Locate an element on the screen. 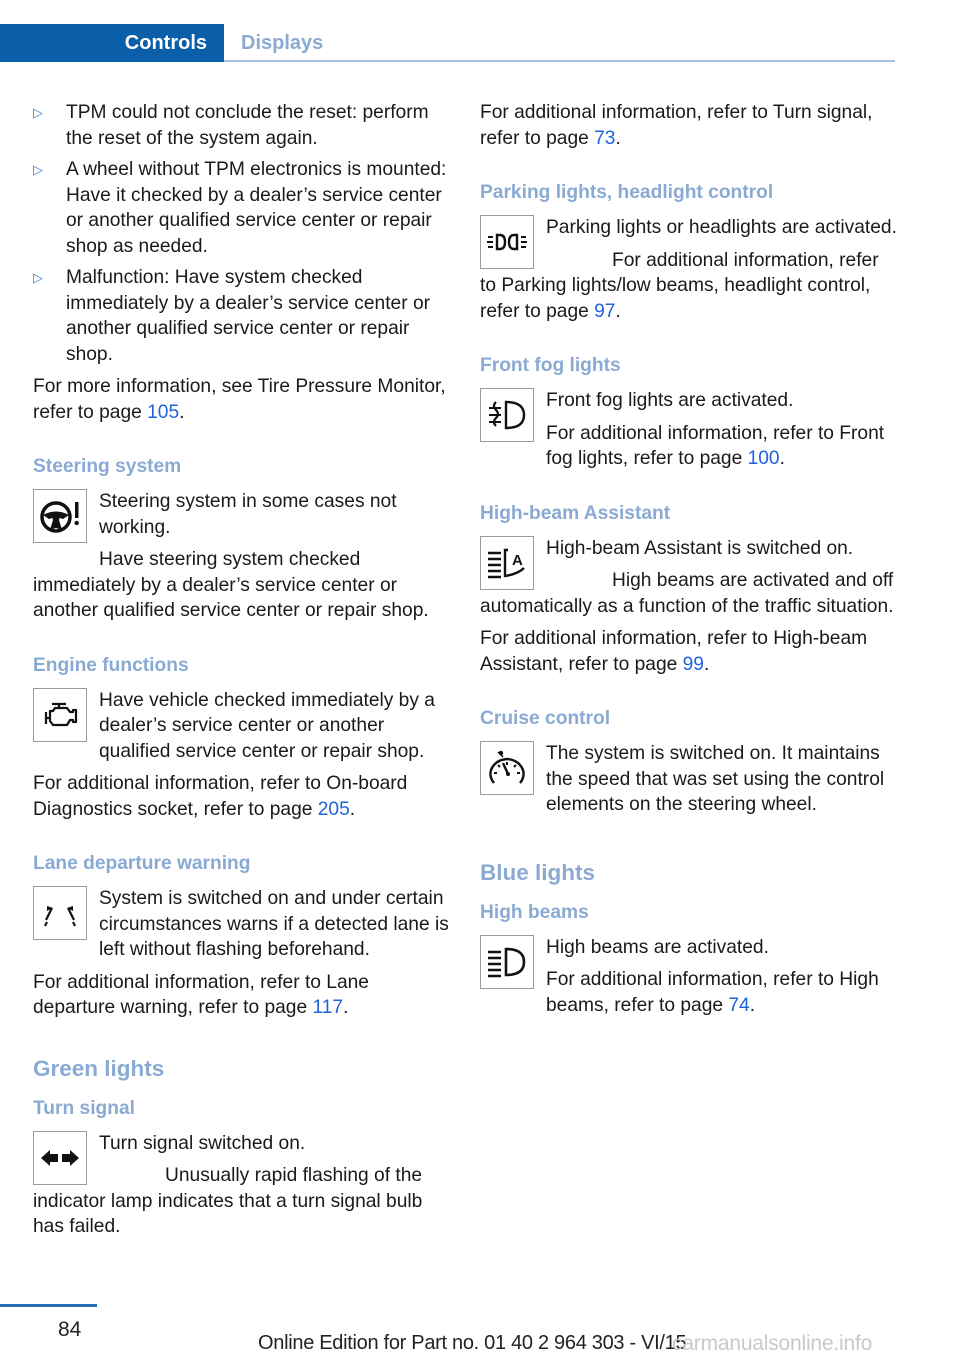 The width and height of the screenshot is (960, 1362). check-engine-icon is located at coordinates (60, 714).